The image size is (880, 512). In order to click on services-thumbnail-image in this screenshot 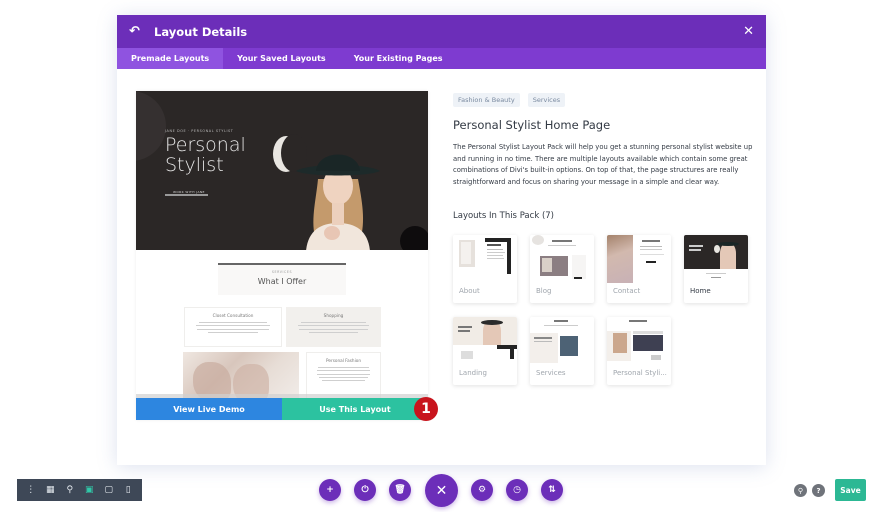, I will do `click(562, 341)`.